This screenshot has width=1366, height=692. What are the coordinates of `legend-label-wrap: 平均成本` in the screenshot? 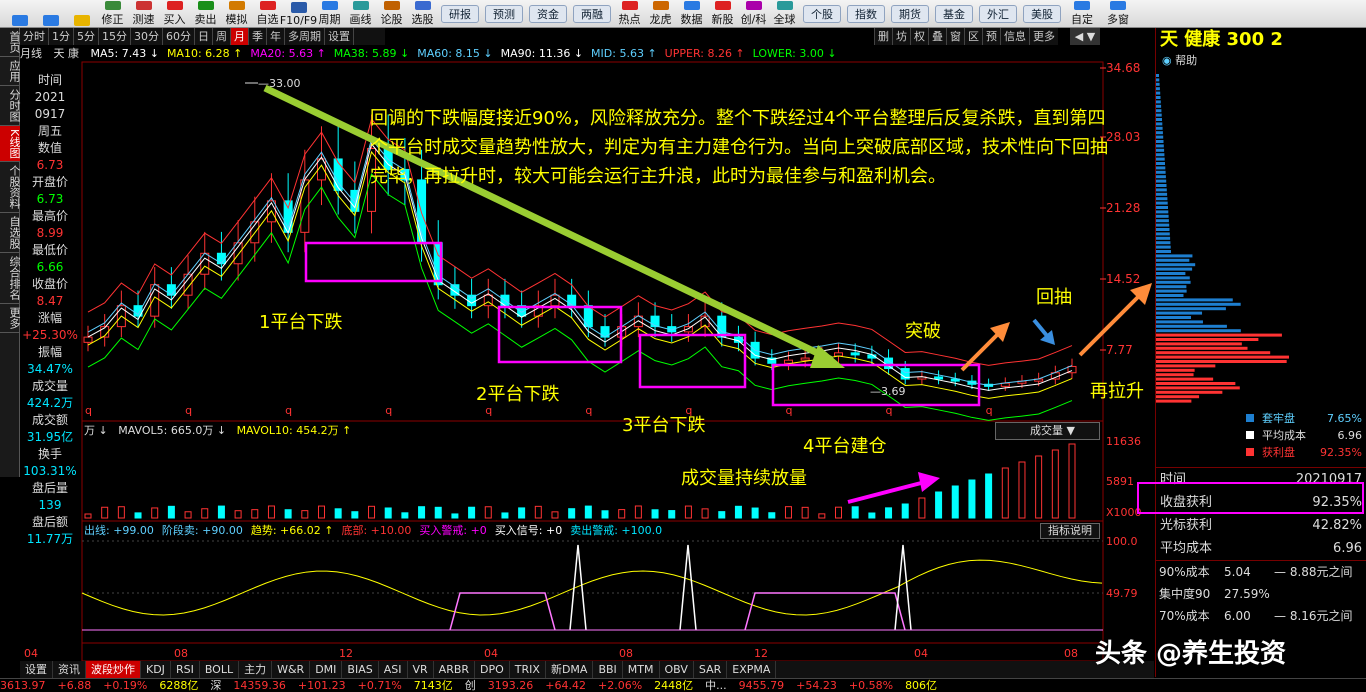 It's located at (1233, 435).